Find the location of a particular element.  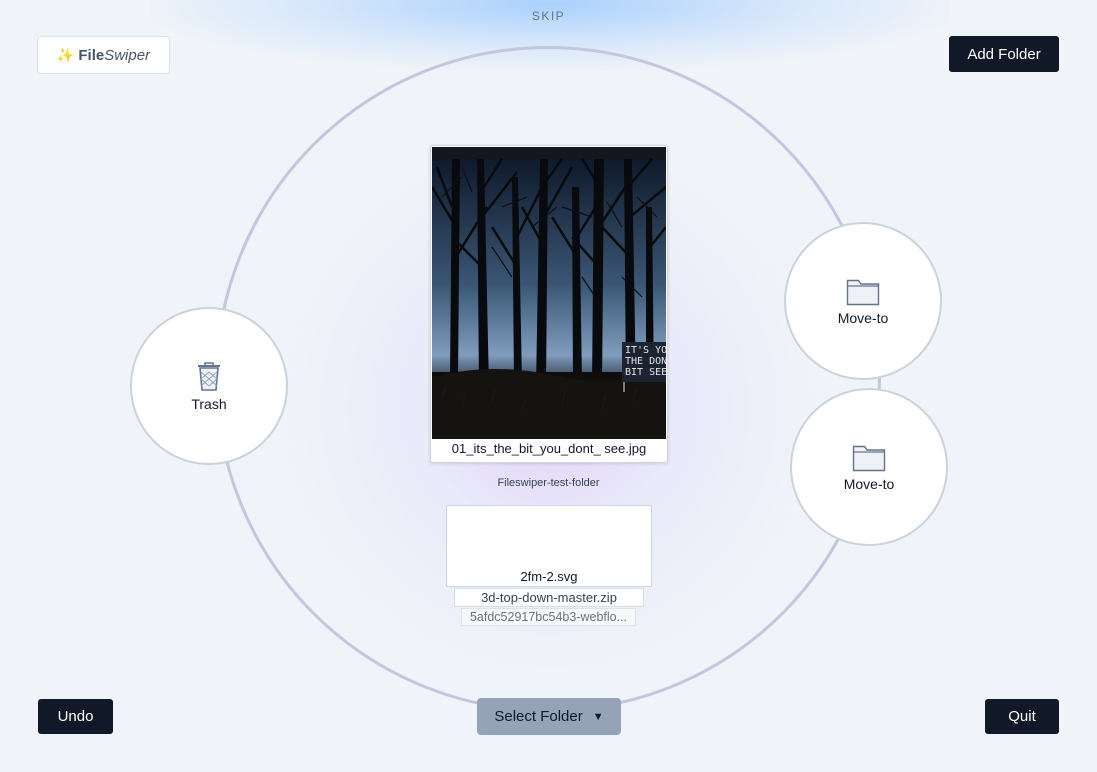

move-to-target-2: Move-to is located at coordinates (869, 467).